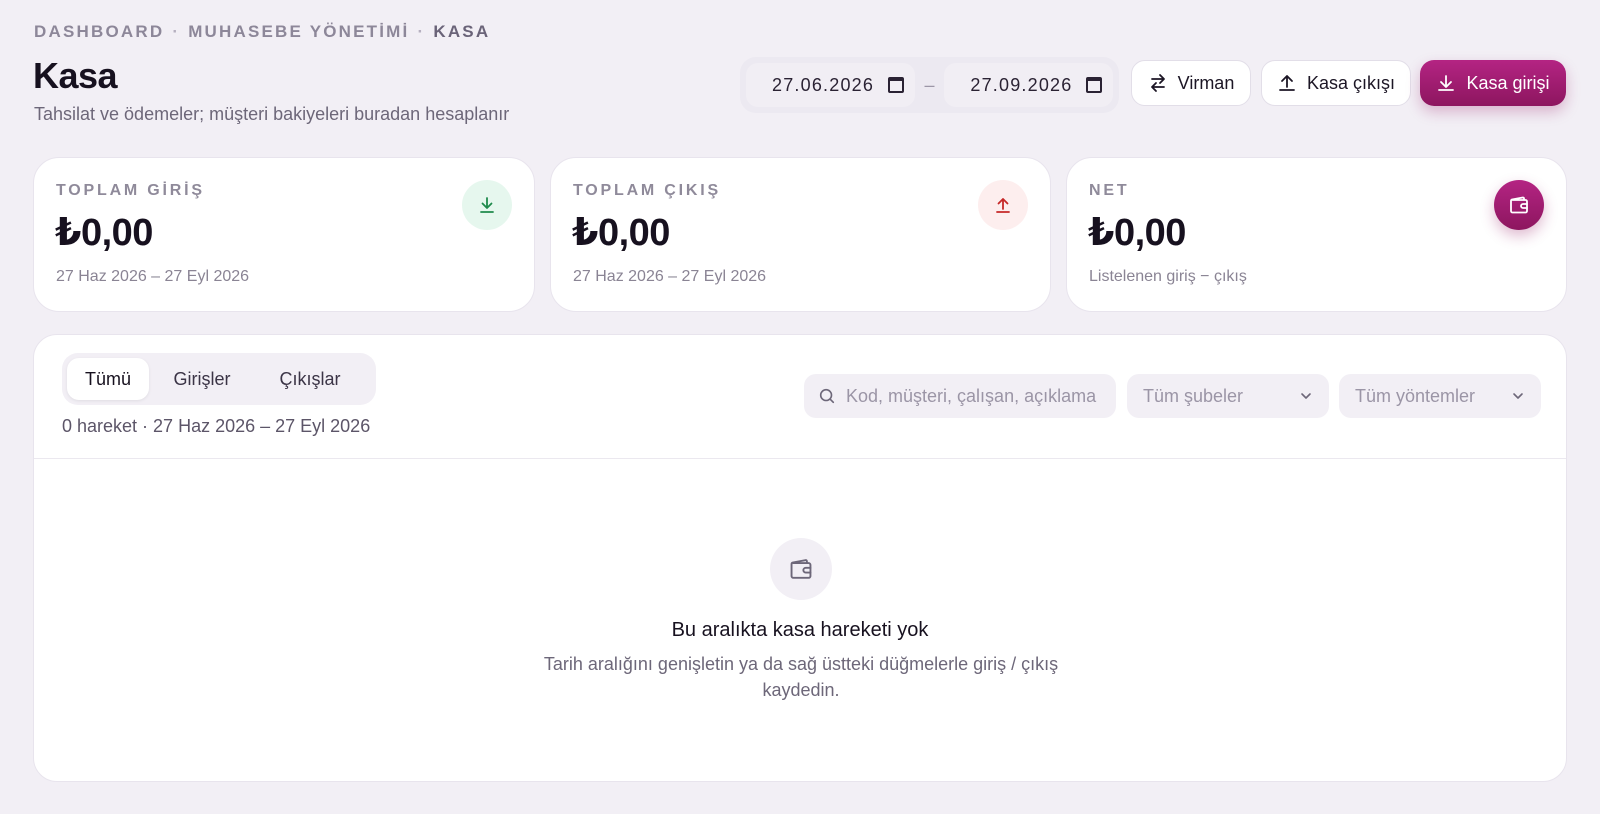  What do you see at coordinates (216, 426) in the screenshot?
I see `transaction-count: 0 hareket · 27 Haz 2026 – 27 Eyl 2026` at bounding box center [216, 426].